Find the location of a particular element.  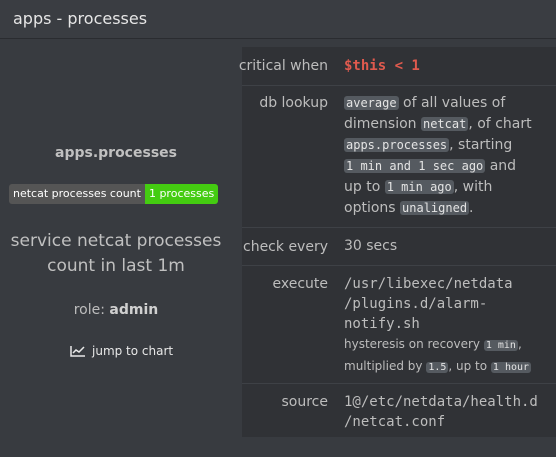

lookup-dimension: netcat is located at coordinates (444, 124).